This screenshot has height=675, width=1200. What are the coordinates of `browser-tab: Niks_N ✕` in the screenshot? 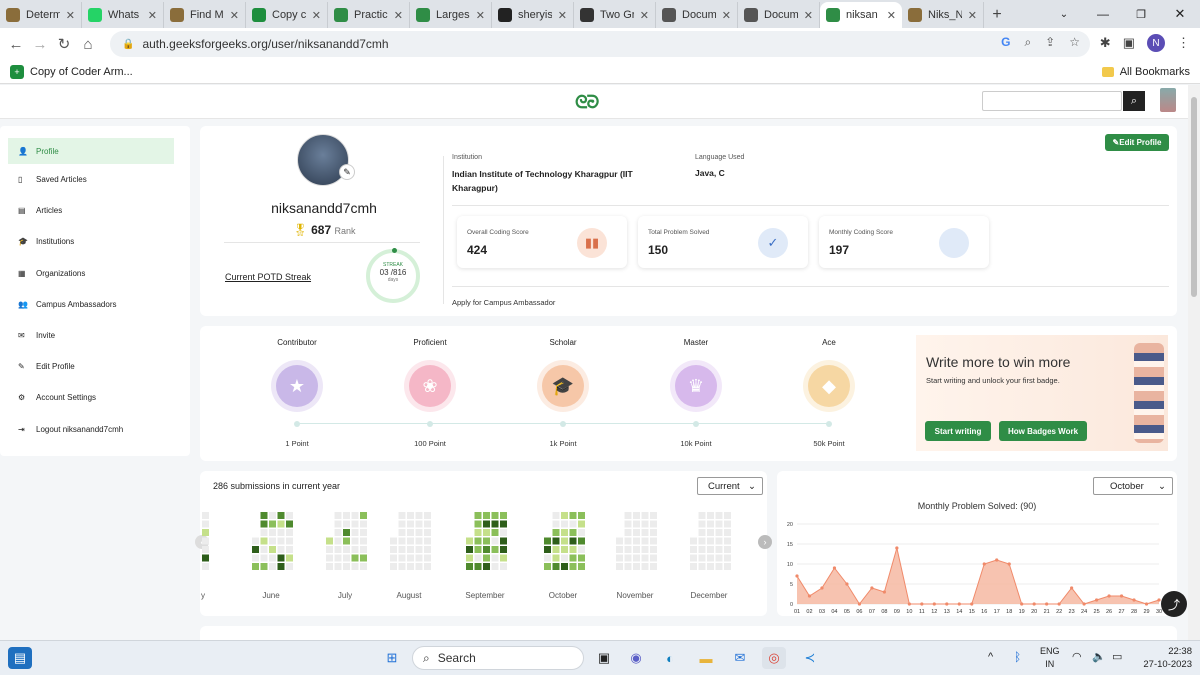 It's located at (943, 15).